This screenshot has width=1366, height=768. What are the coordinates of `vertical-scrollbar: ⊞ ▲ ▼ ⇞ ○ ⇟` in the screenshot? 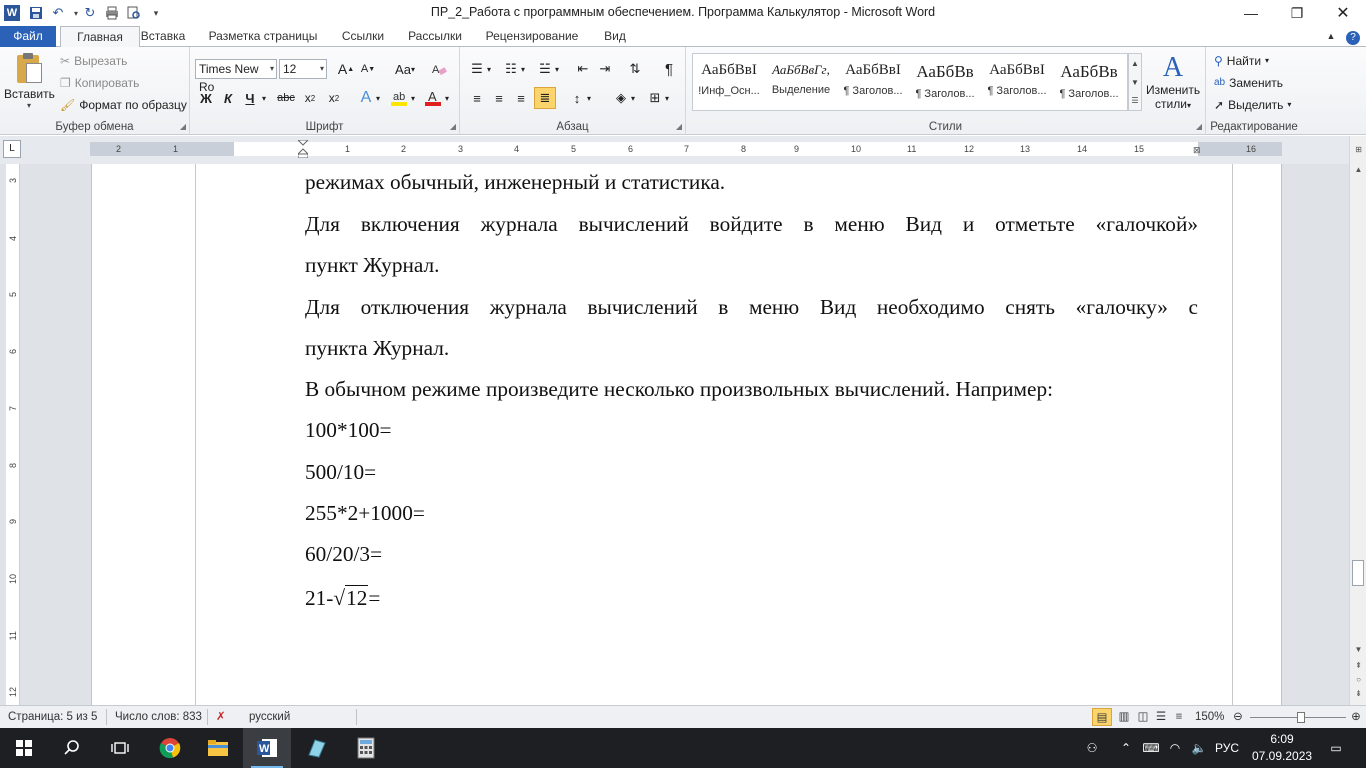 It's located at (1357, 420).